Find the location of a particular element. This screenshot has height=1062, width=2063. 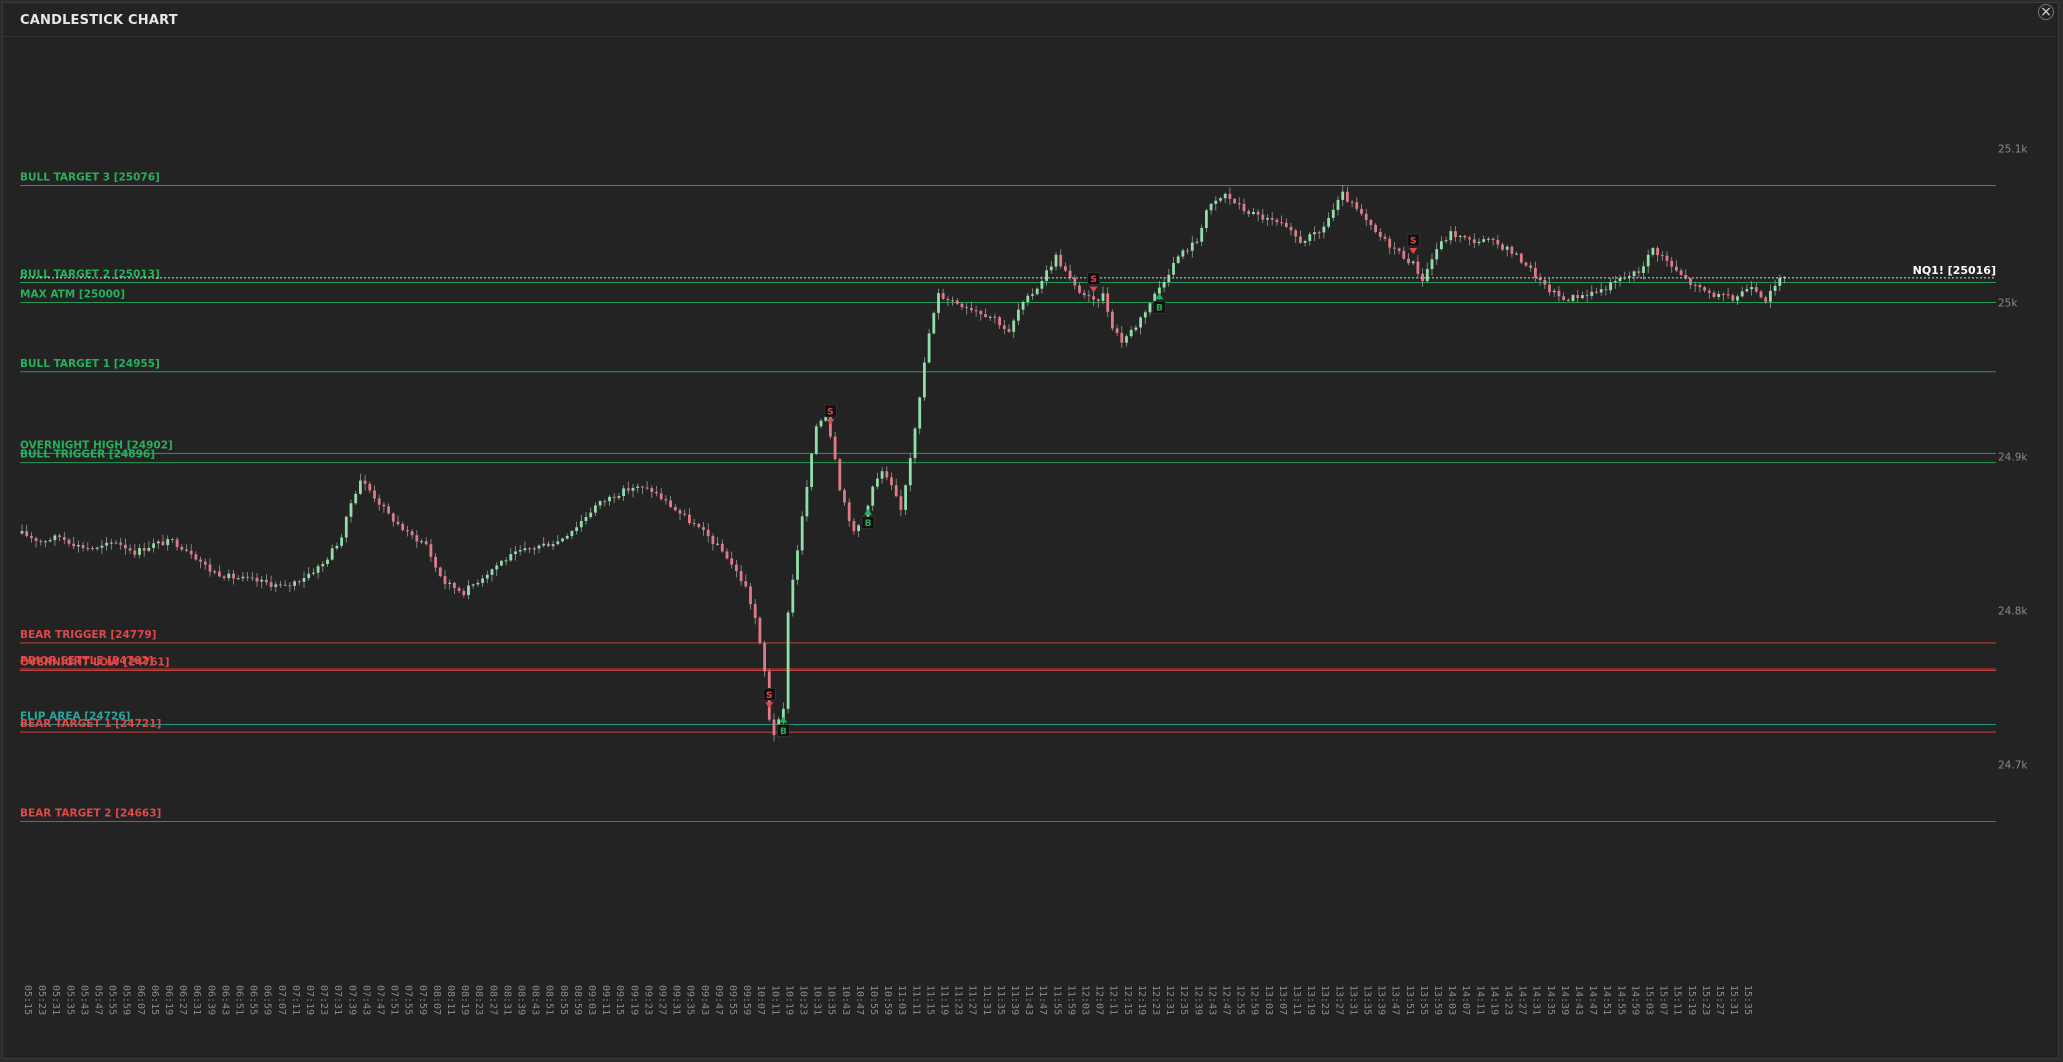

x-tick-label: 08:27 is located at coordinates (492, 1000).